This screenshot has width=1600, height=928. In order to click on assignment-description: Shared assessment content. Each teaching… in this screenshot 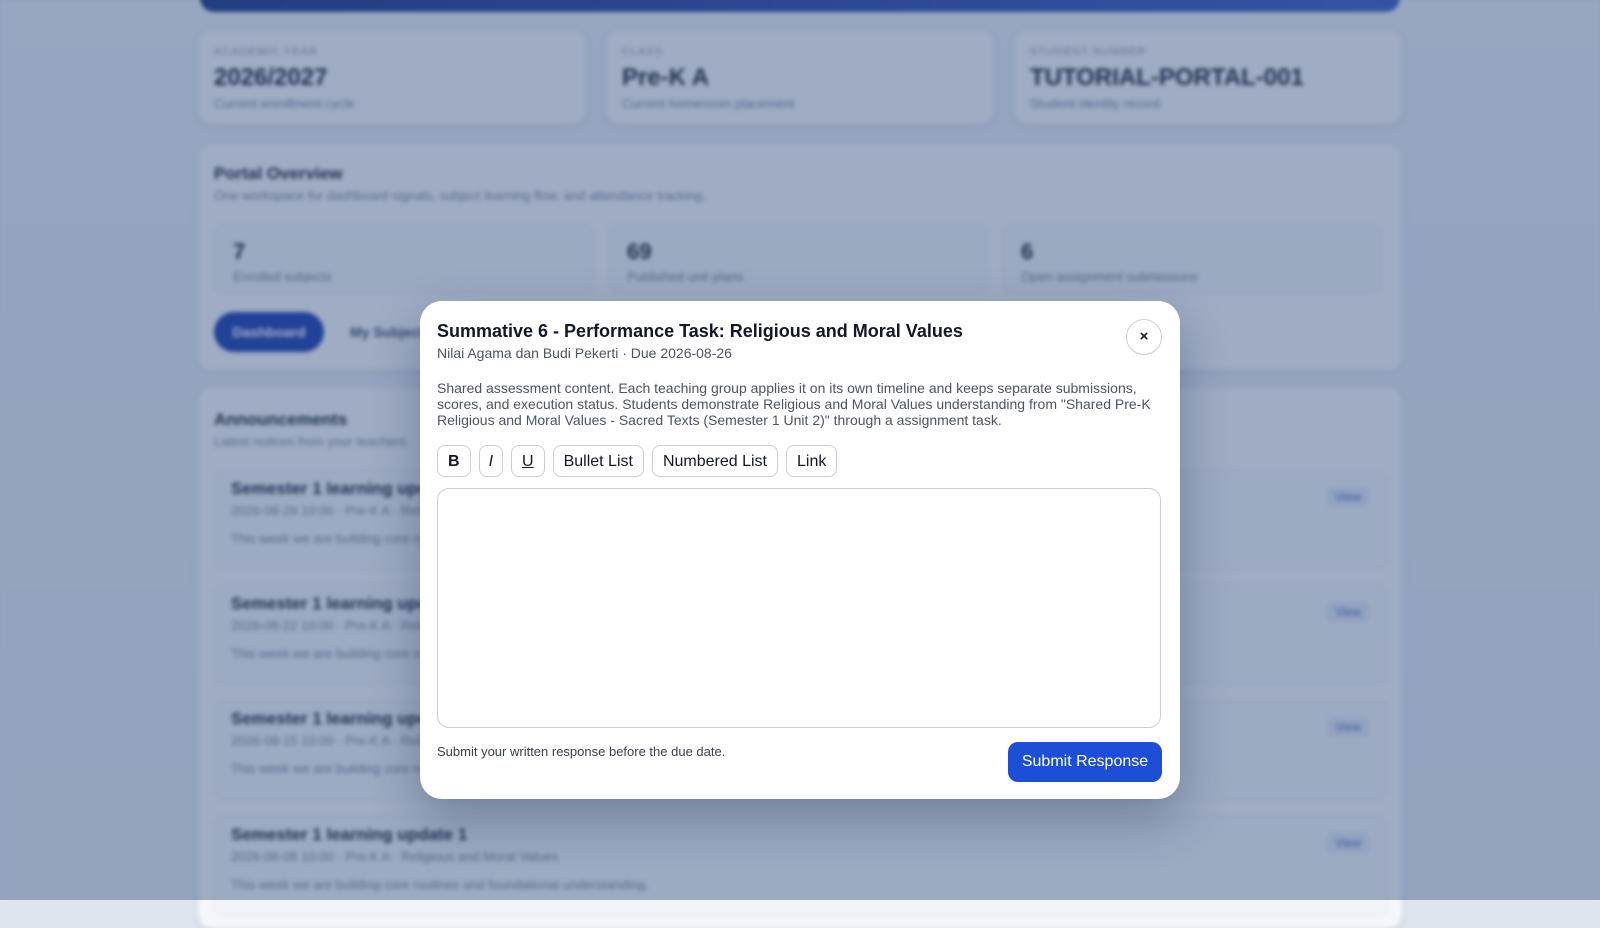, I will do `click(794, 404)`.